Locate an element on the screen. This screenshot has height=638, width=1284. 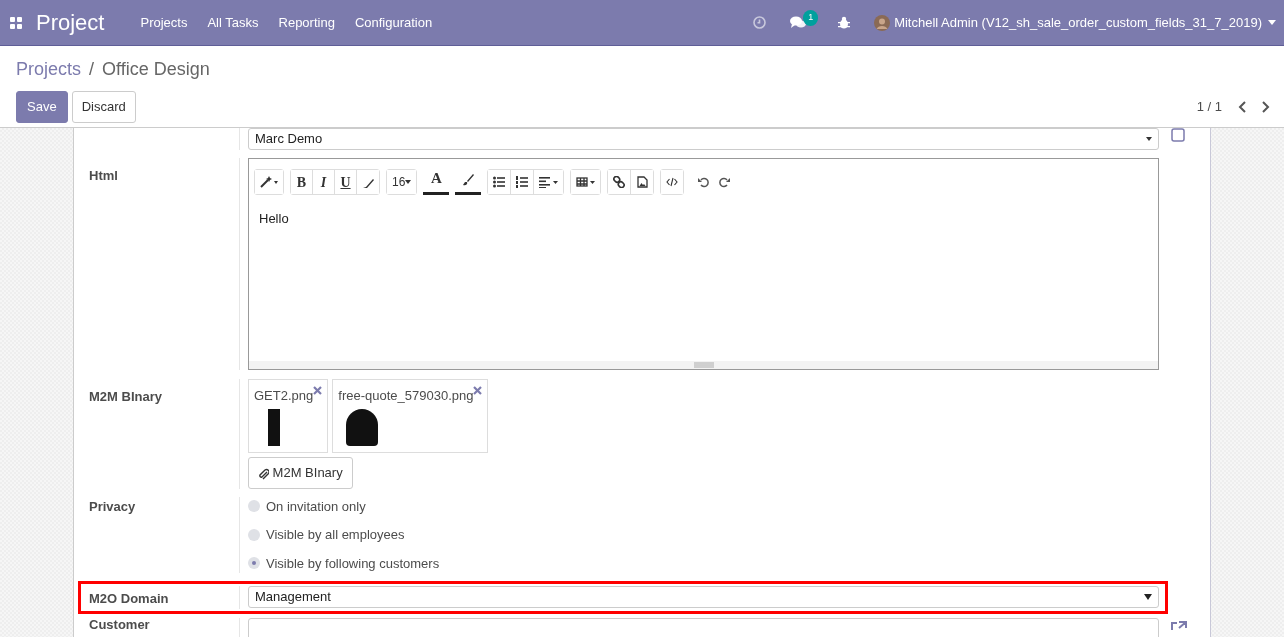
field-label: Html is located at coordinates (103, 175).